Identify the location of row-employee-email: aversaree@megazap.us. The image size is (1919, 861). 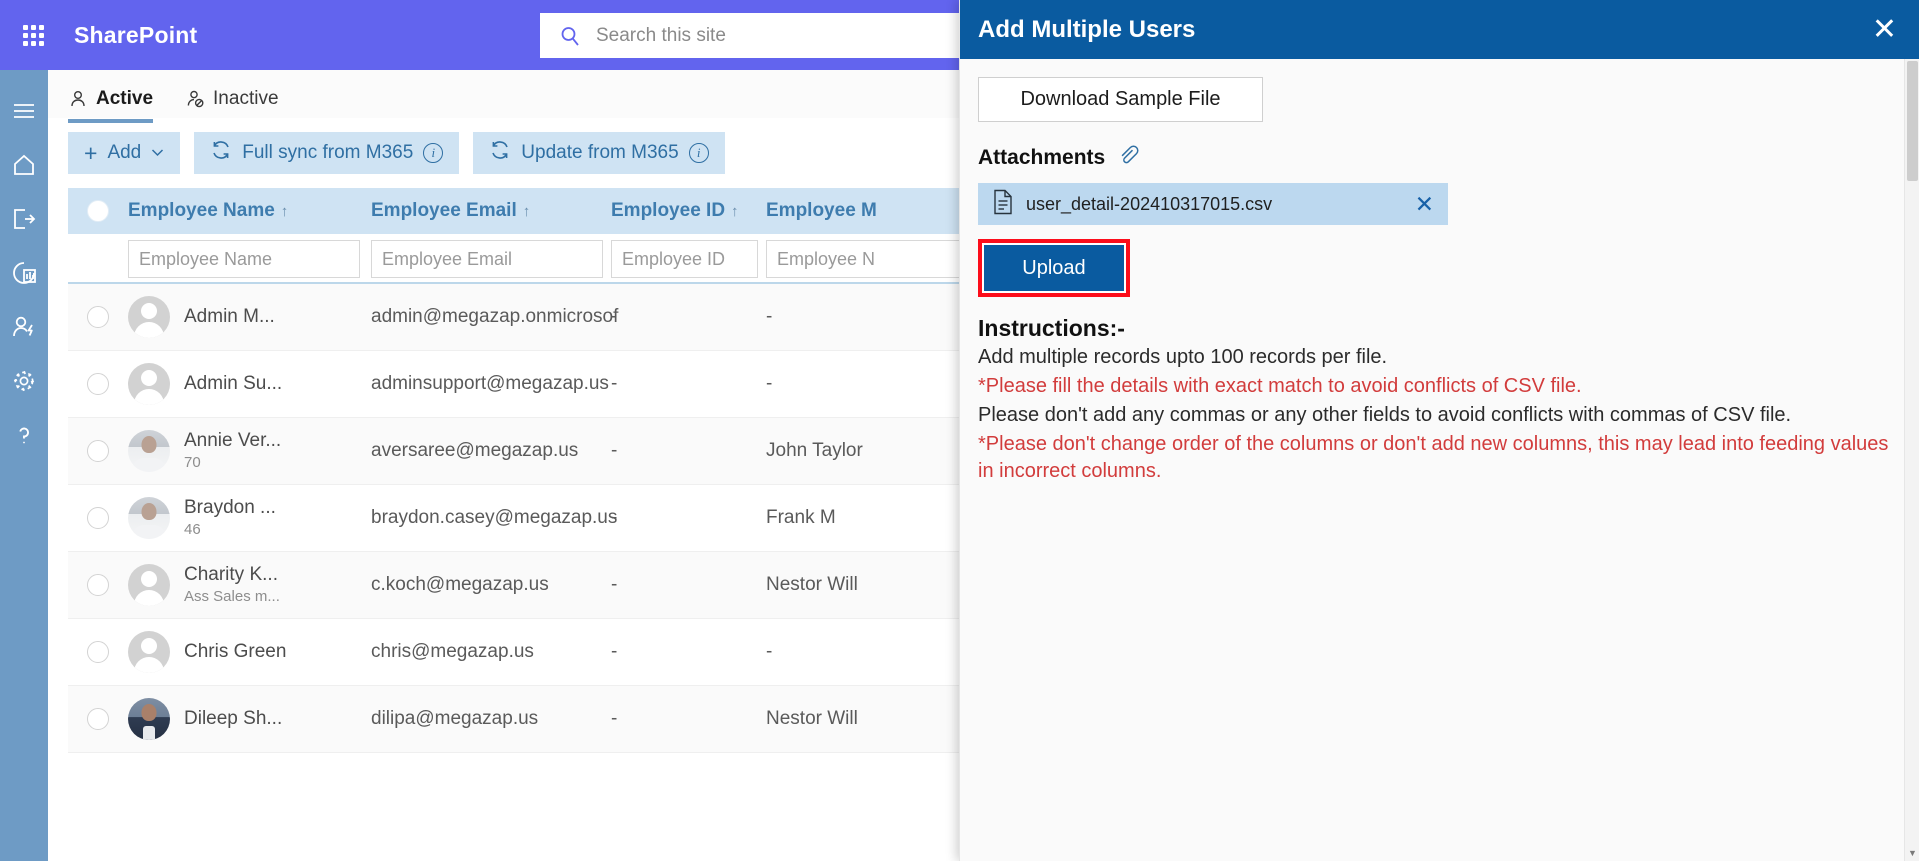
(475, 450).